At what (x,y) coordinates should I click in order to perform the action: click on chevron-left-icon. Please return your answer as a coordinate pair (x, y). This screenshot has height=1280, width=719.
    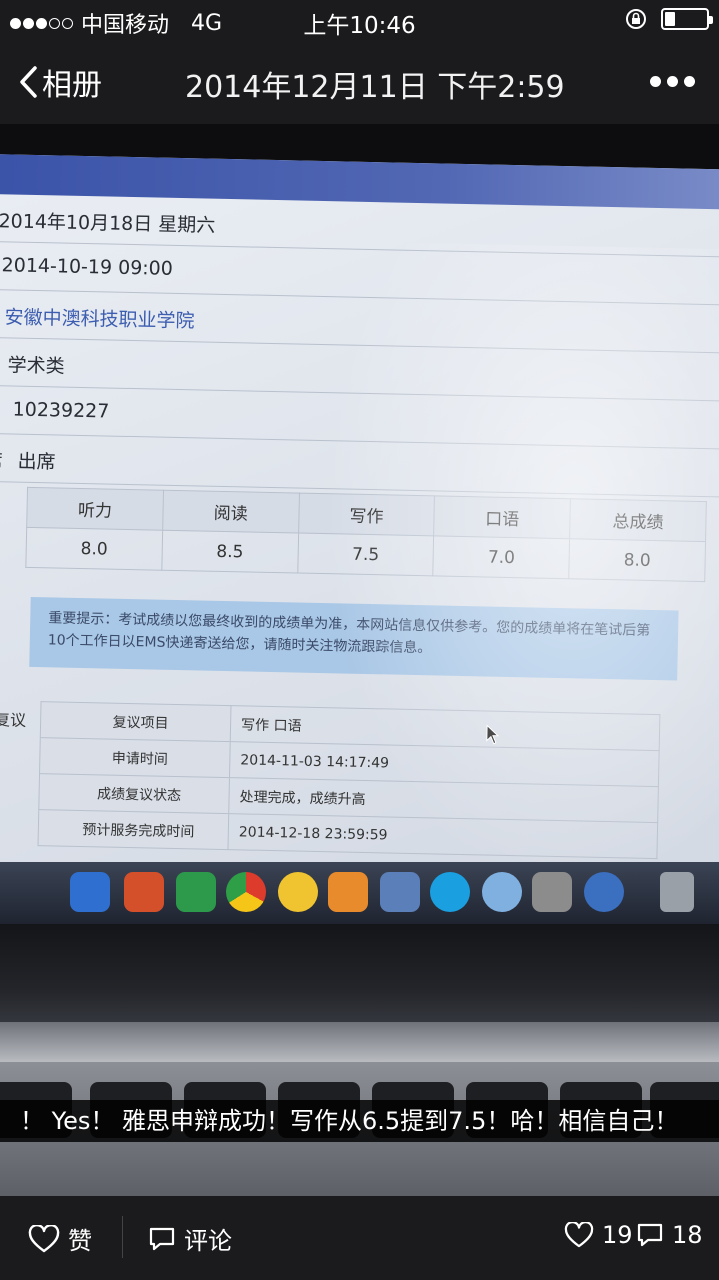
    Looking at the image, I should click on (28, 82).